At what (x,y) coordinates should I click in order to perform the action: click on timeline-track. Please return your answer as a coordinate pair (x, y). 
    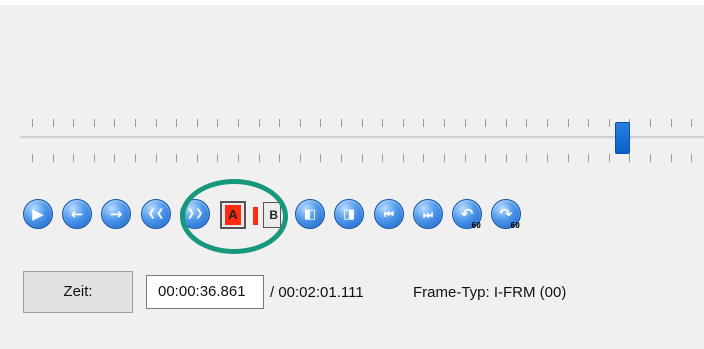
    Looking at the image, I should click on (362, 138).